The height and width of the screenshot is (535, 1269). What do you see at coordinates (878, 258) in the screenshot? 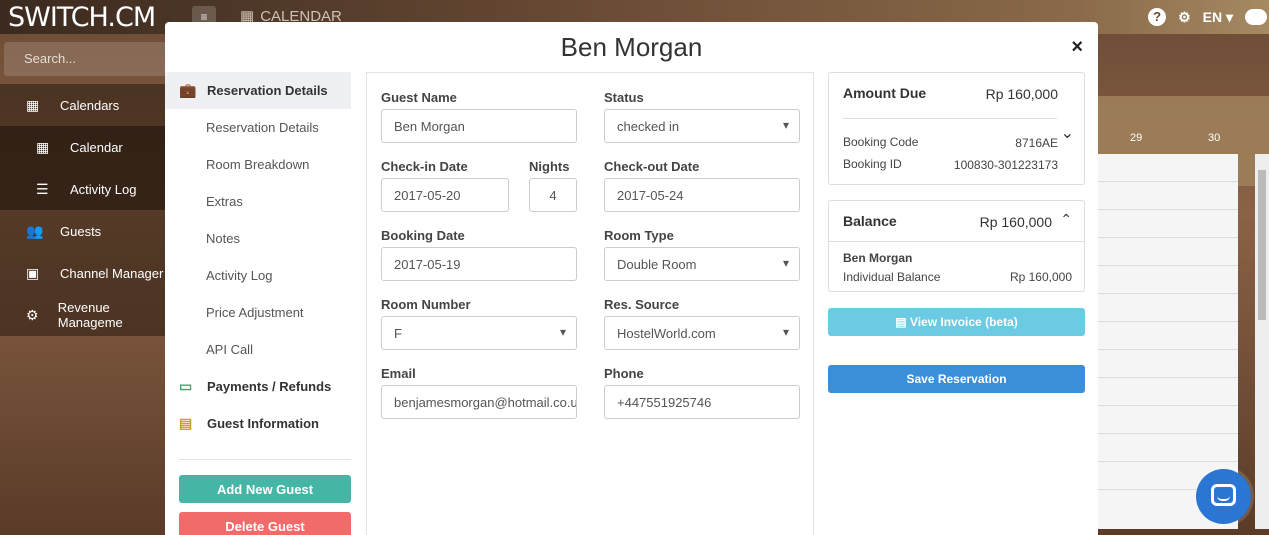
I see `balance-guest-name: Ben Morgan` at bounding box center [878, 258].